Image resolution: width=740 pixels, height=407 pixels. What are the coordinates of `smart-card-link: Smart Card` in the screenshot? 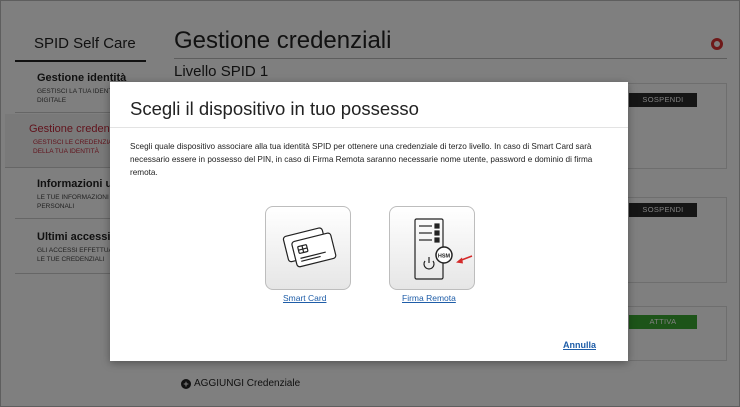 It's located at (304, 298).